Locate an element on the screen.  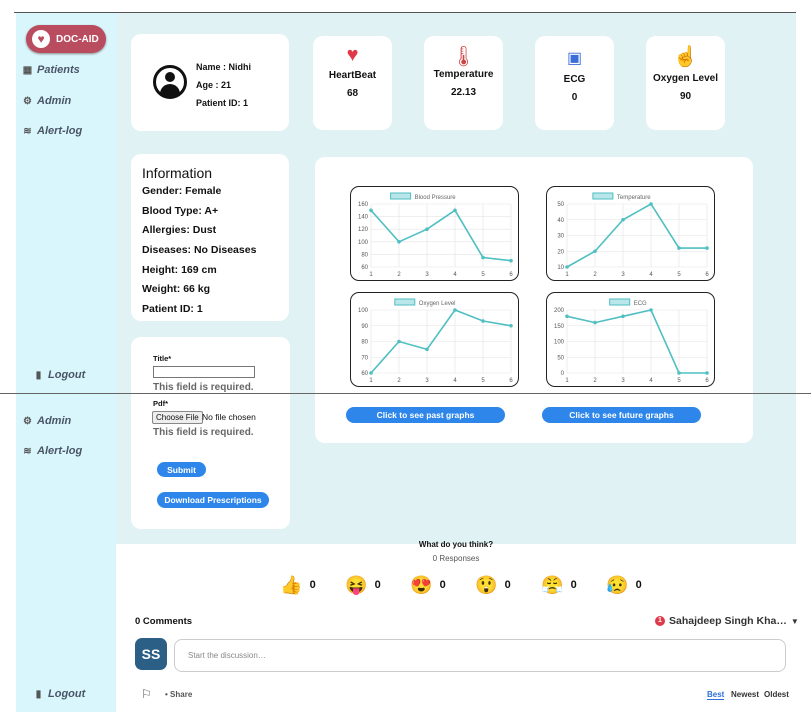
app-logo: ♥ DOC-AID is located at coordinates (66, 39).